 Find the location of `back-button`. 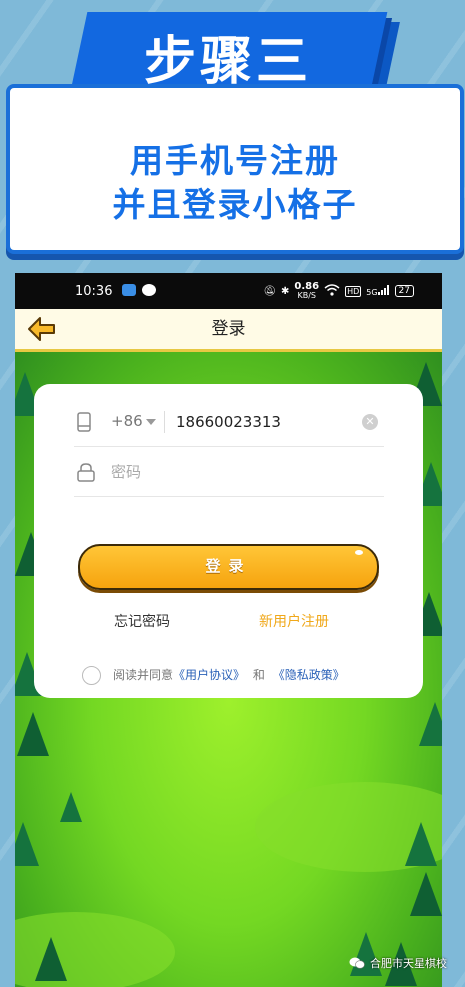

back-button is located at coordinates (42, 329).